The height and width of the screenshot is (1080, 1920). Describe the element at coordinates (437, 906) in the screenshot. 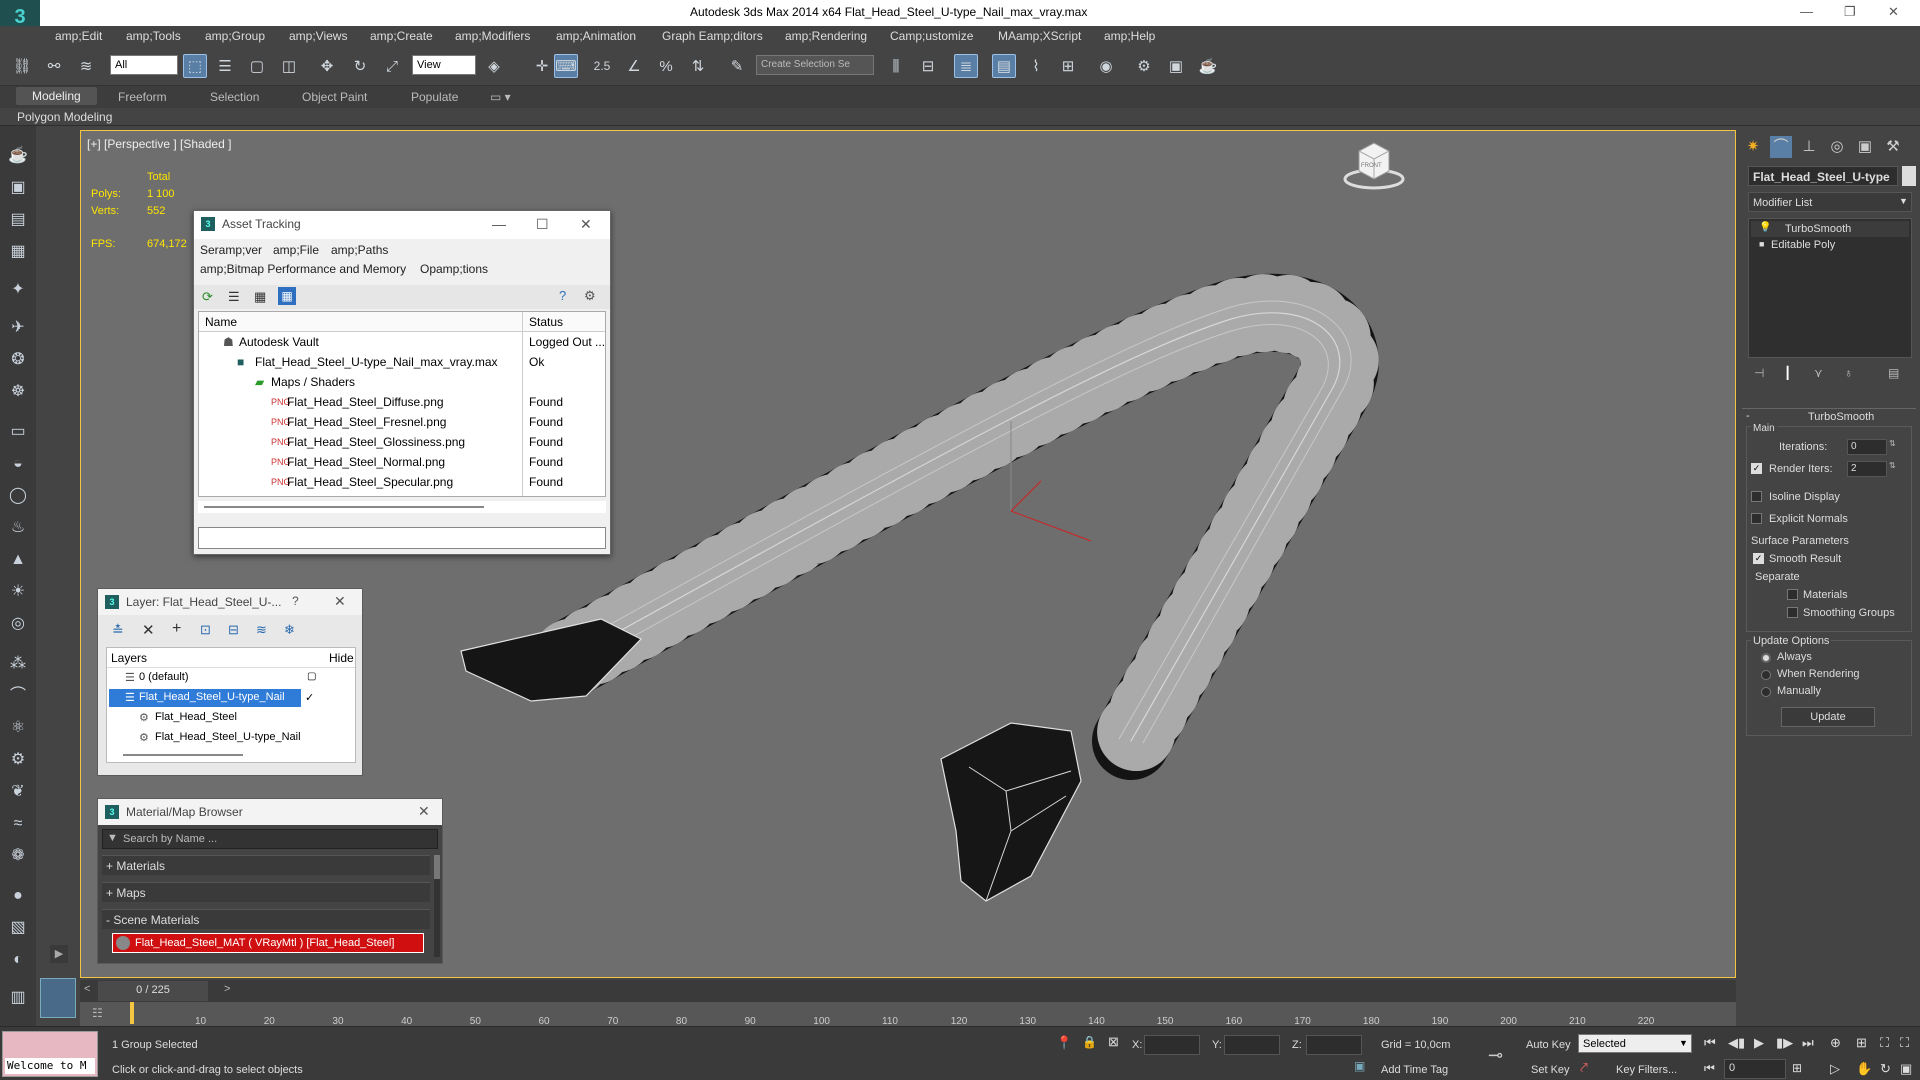

I see `vertical-scrollbar` at that location.